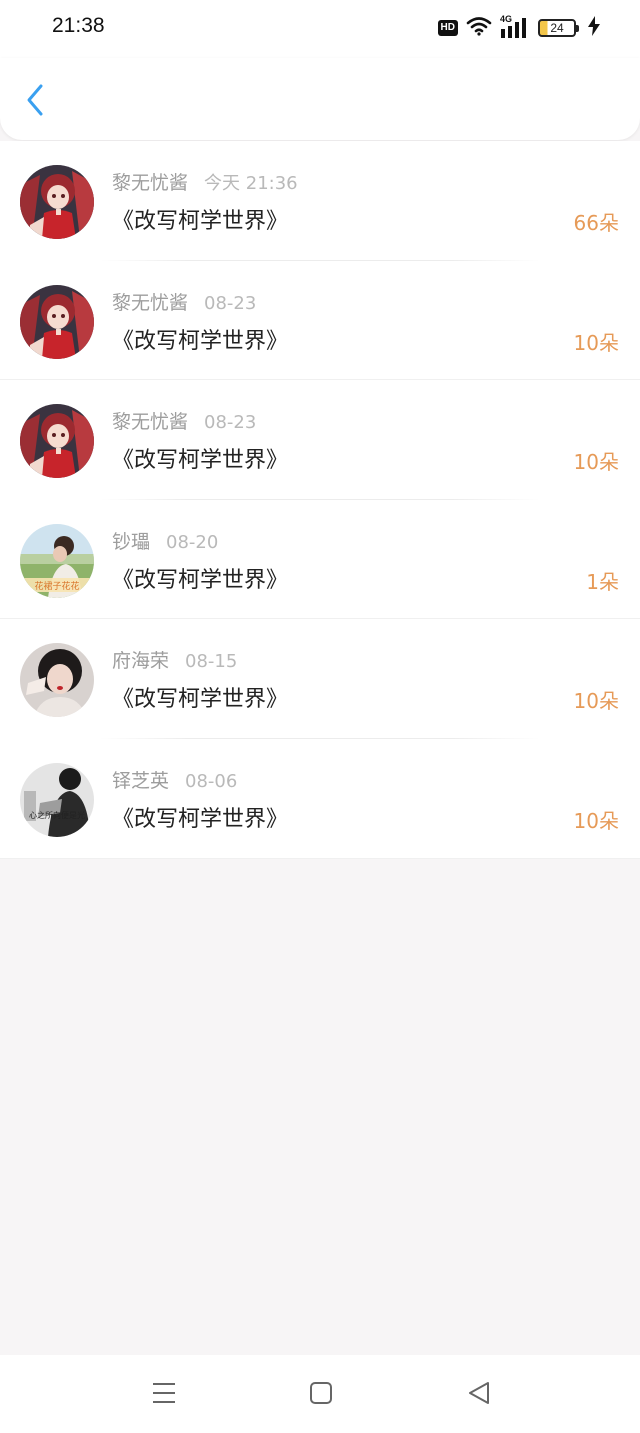 This screenshot has height=1433, width=640. I want to click on date: 08-20, so click(192, 542).